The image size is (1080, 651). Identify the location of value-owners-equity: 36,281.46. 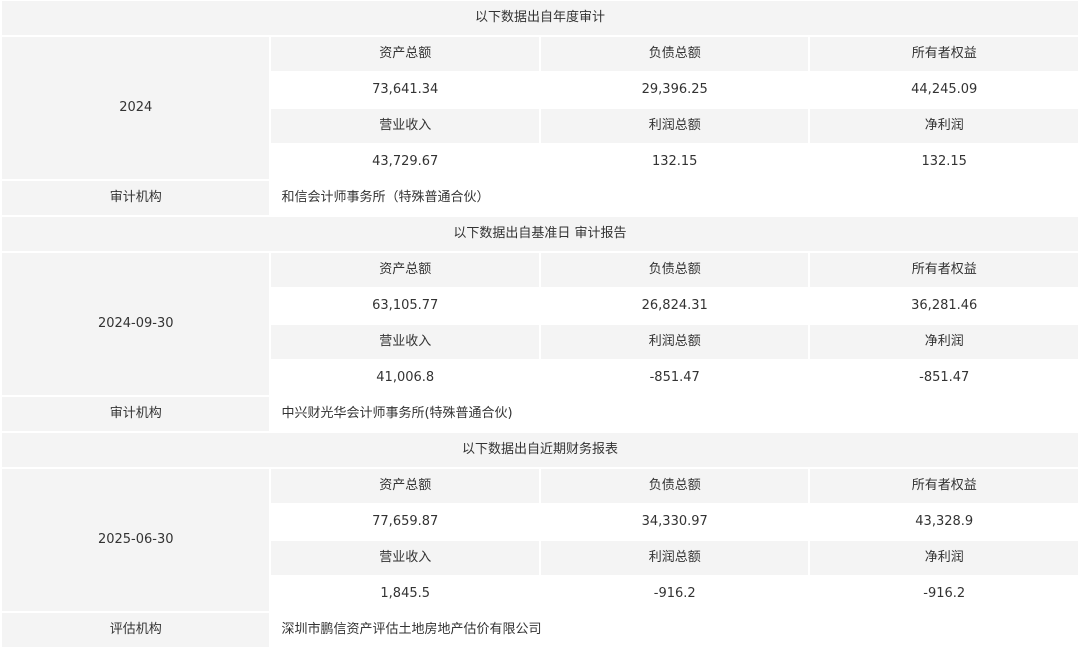
(944, 306).